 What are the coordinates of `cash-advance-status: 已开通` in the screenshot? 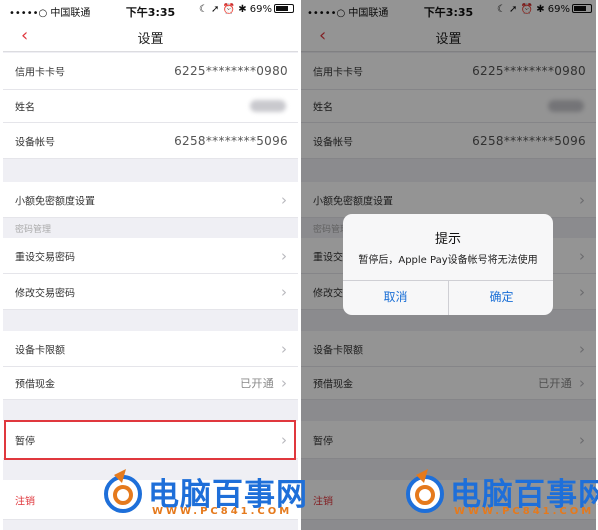 It's located at (257, 383).